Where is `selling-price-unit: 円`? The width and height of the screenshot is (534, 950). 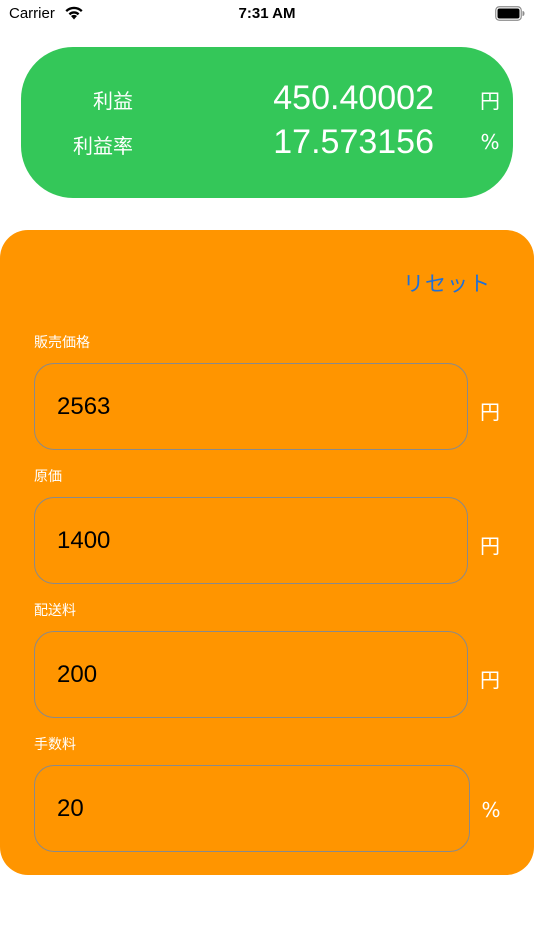 selling-price-unit: 円 is located at coordinates (490, 412).